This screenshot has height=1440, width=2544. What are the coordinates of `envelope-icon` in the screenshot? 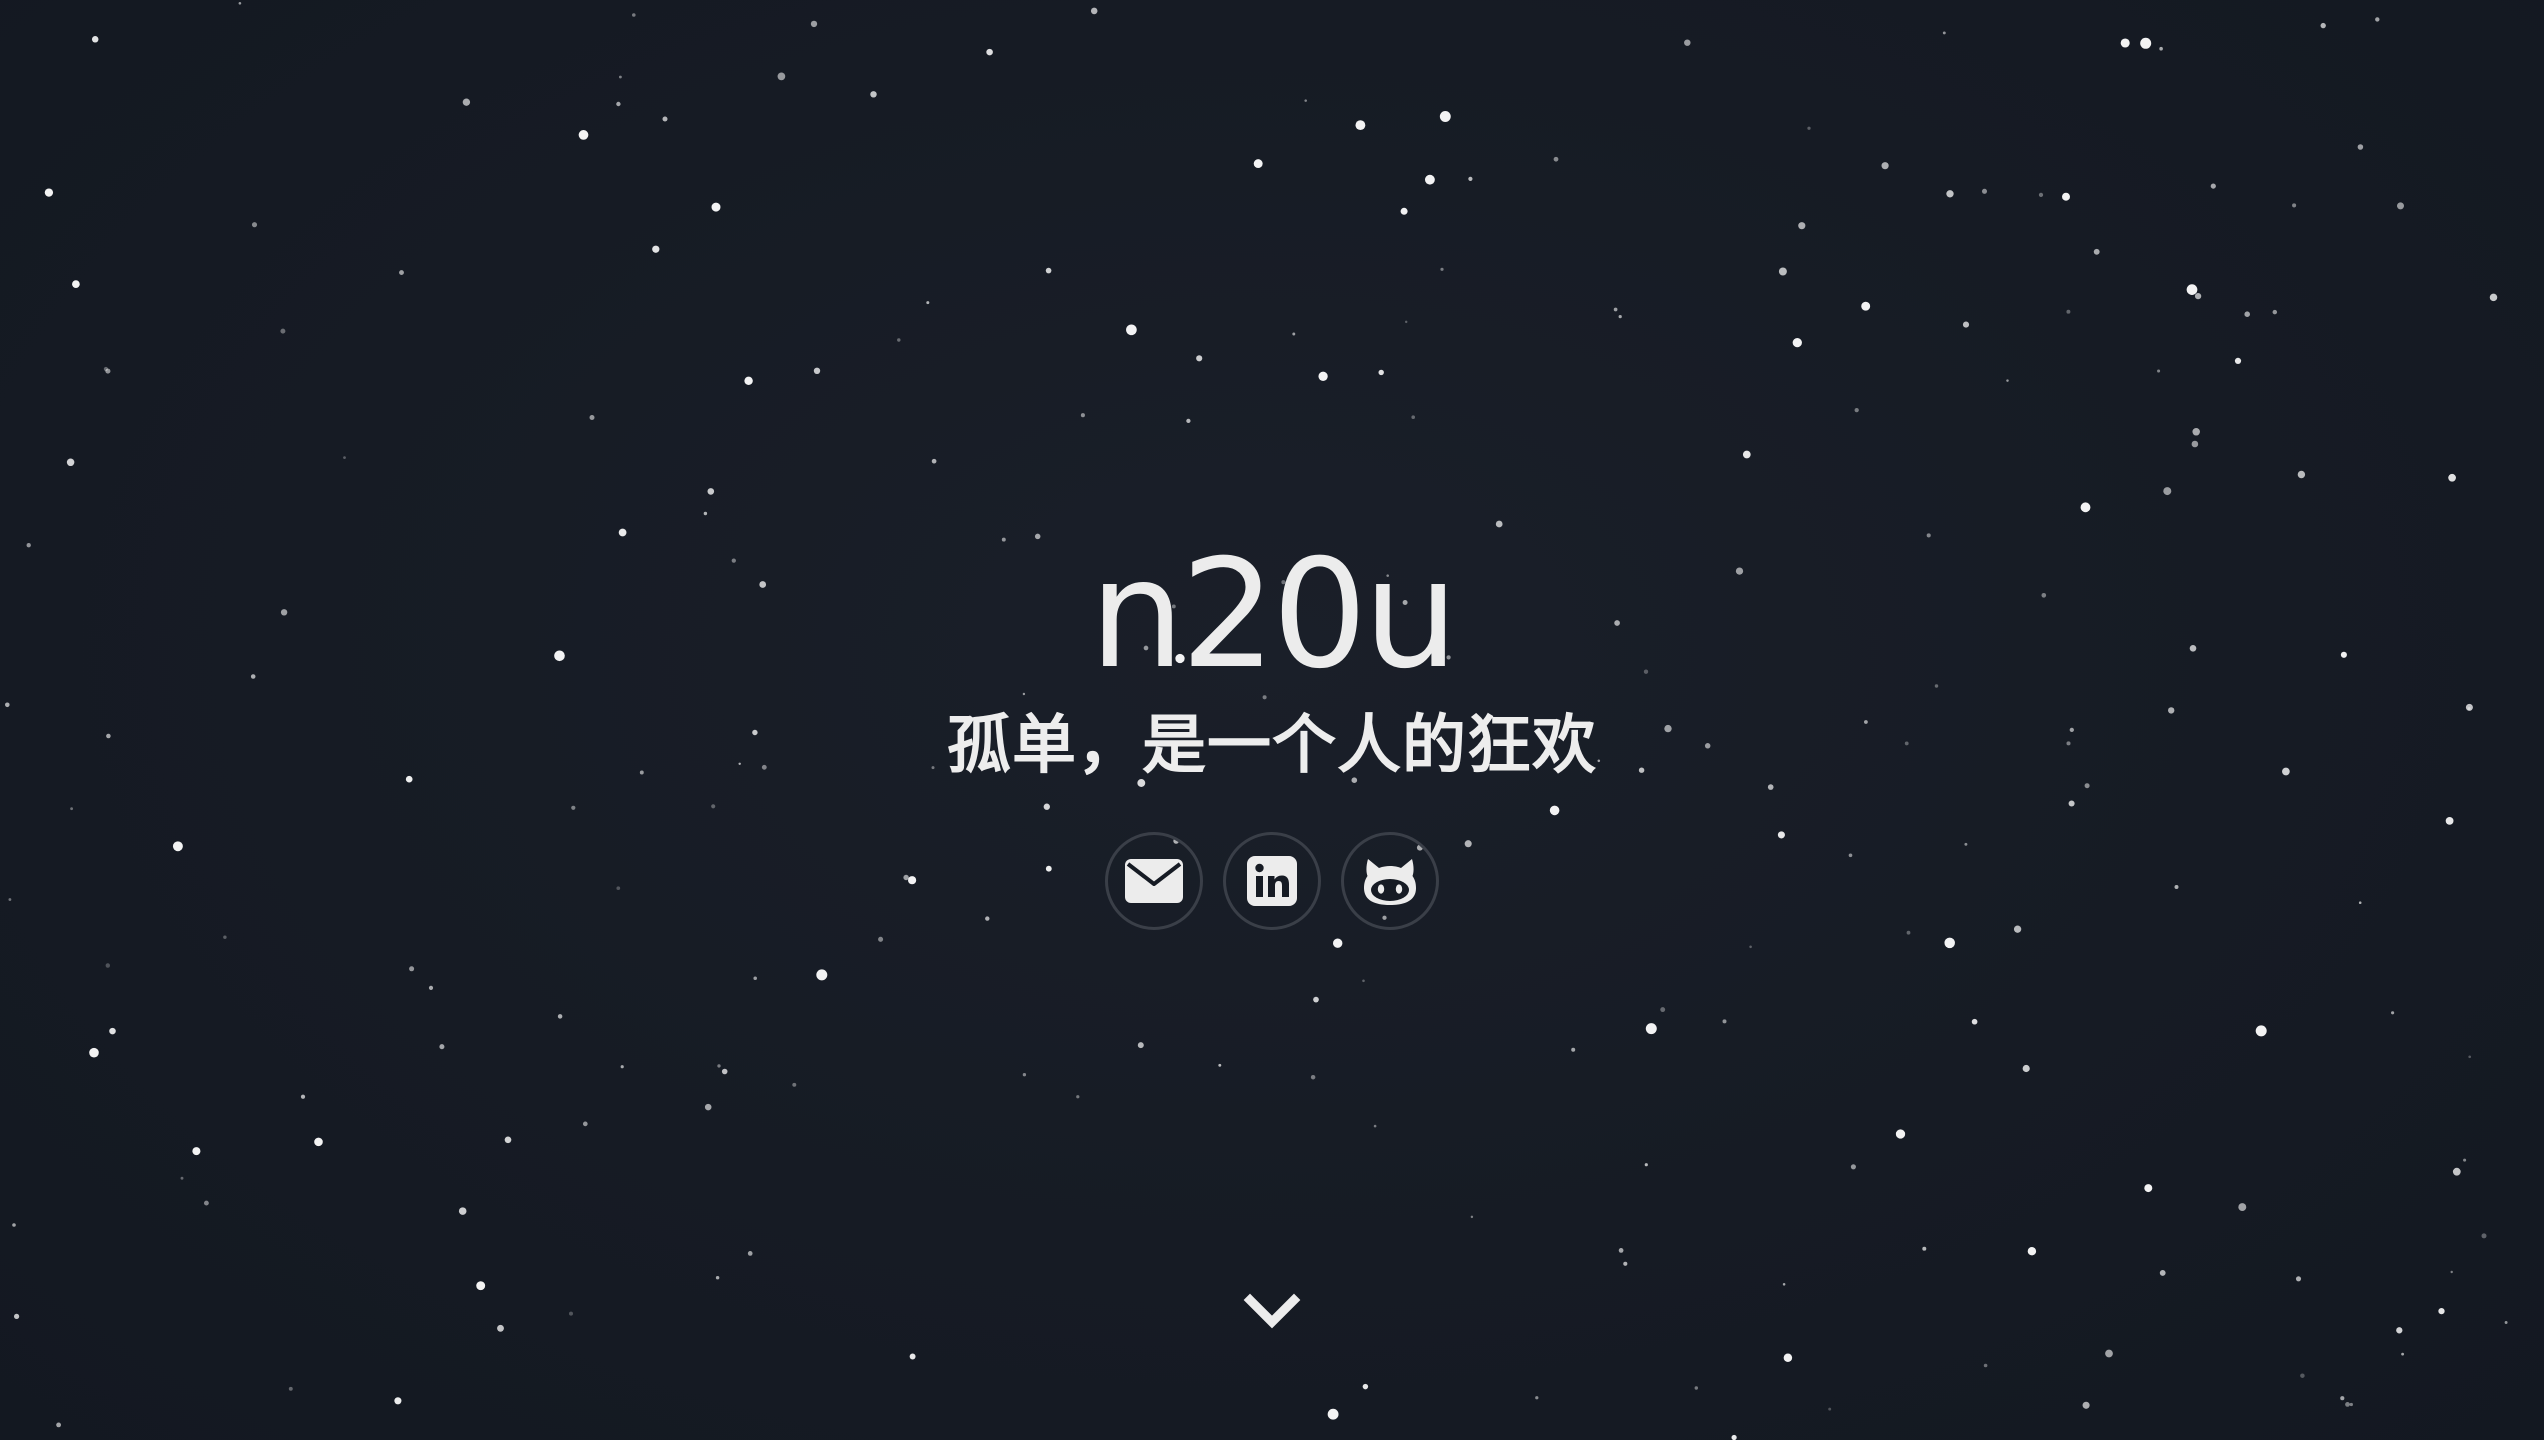 It's located at (1154, 881).